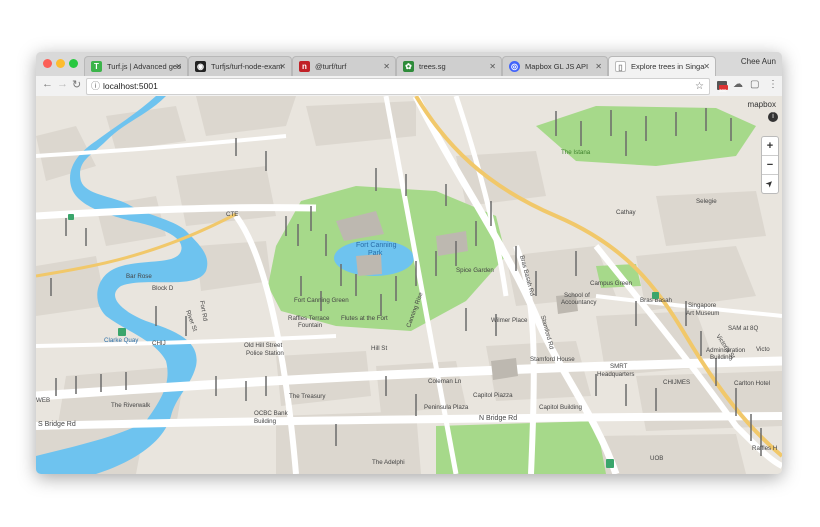 The image size is (820, 527). What do you see at coordinates (561, 407) in the screenshot?
I see `label-capitol-building: Capitol Building` at bounding box center [561, 407].